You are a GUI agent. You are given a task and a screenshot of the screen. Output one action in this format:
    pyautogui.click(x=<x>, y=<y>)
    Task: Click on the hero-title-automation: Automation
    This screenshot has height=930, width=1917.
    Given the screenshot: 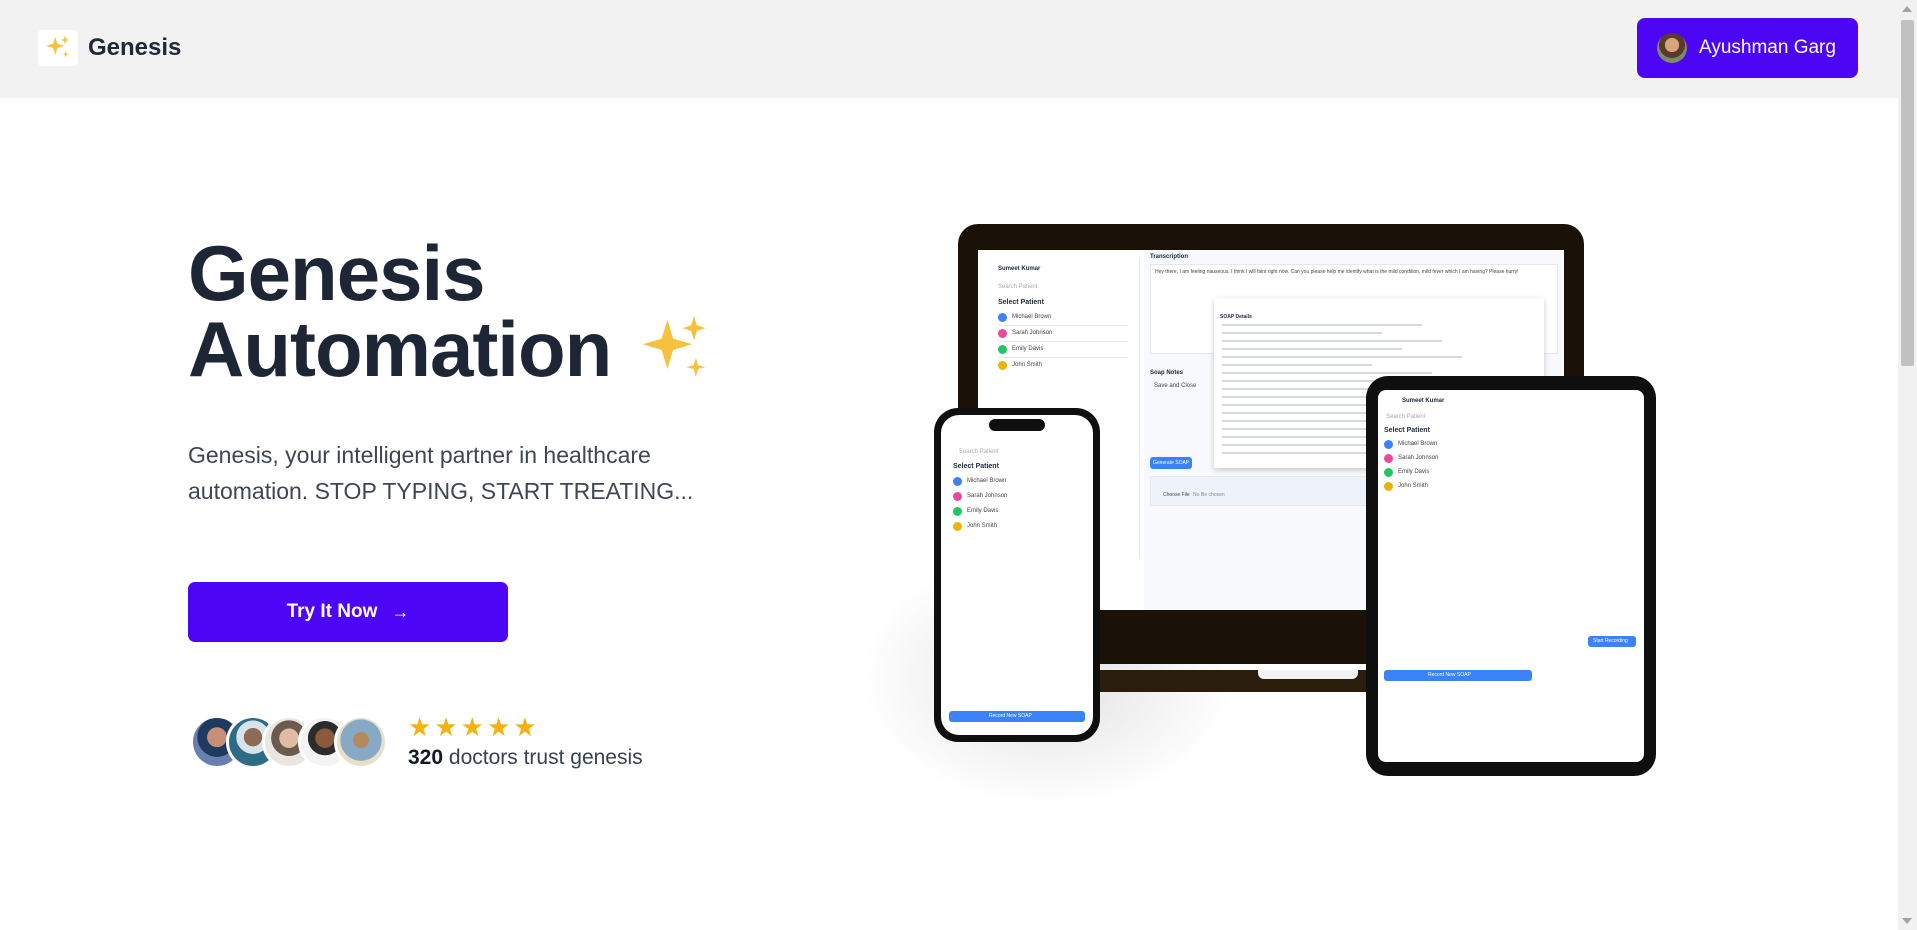 What is the action you would take?
    pyautogui.click(x=400, y=349)
    